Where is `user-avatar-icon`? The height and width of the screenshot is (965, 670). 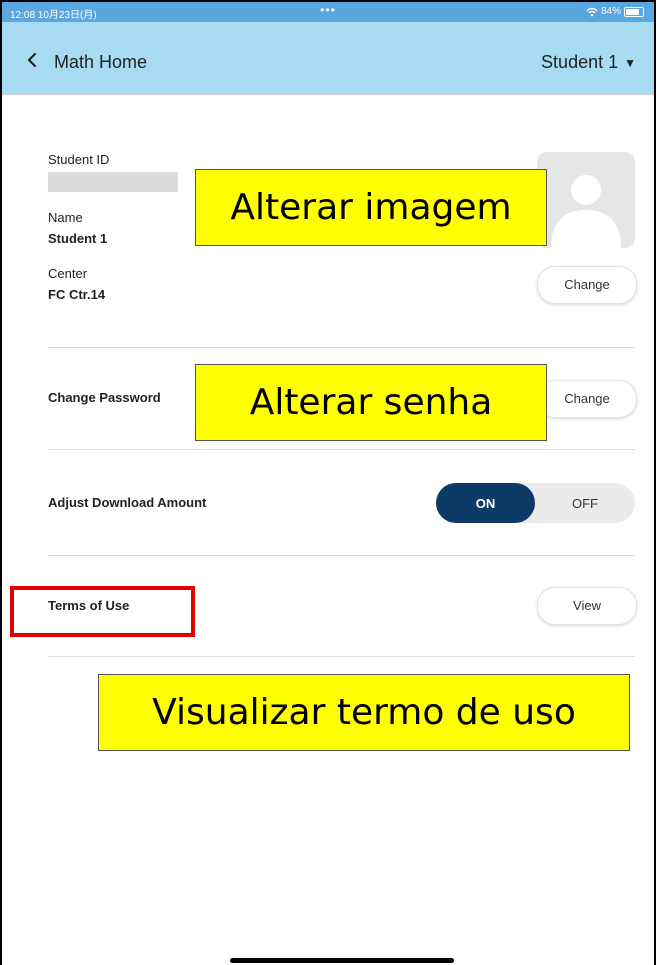 user-avatar-icon is located at coordinates (586, 211).